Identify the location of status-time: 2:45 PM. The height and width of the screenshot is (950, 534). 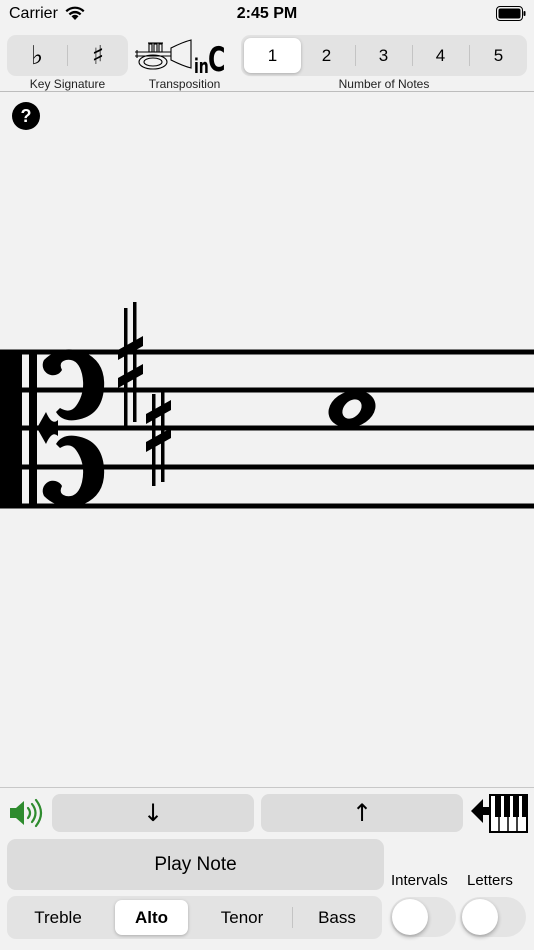
(267, 13).